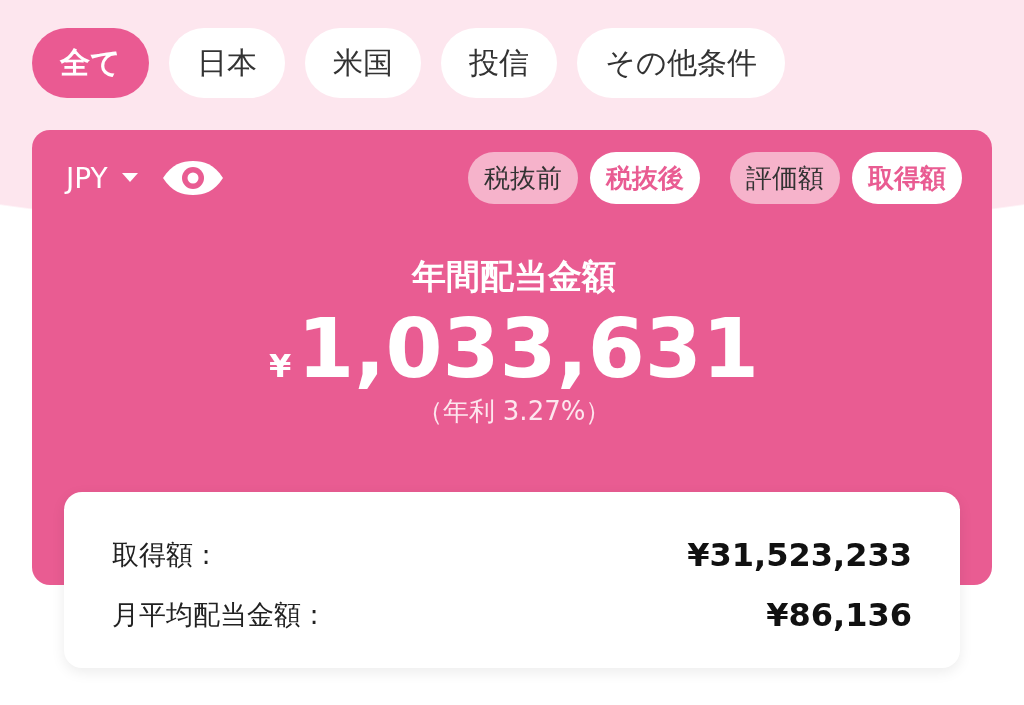  Describe the element at coordinates (215, 615) in the screenshot. I see `summary-label: 月平均配当金額 :` at that location.